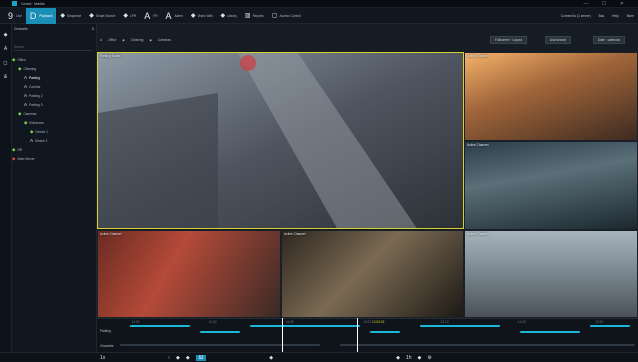 The width and height of the screenshot is (638, 362). Describe the element at coordinates (150, 16) in the screenshot. I see `tab-fr: A FR` at that location.